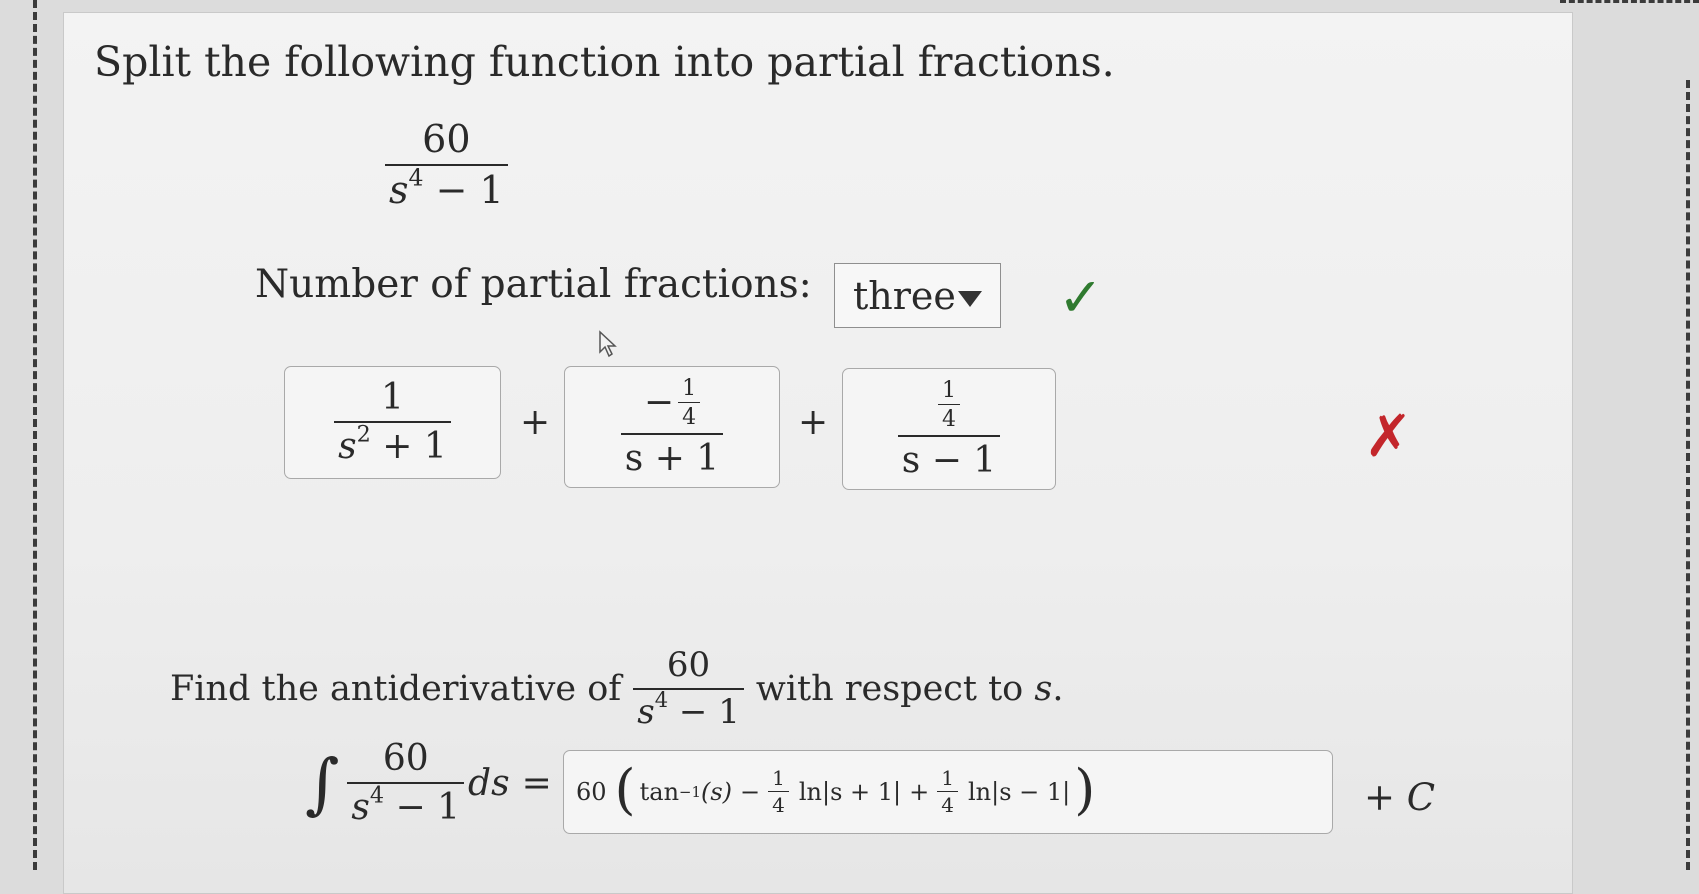 This screenshot has height=894, width=1699. Describe the element at coordinates (609, 346) in the screenshot. I see `mouse-cursor-icon` at that location.